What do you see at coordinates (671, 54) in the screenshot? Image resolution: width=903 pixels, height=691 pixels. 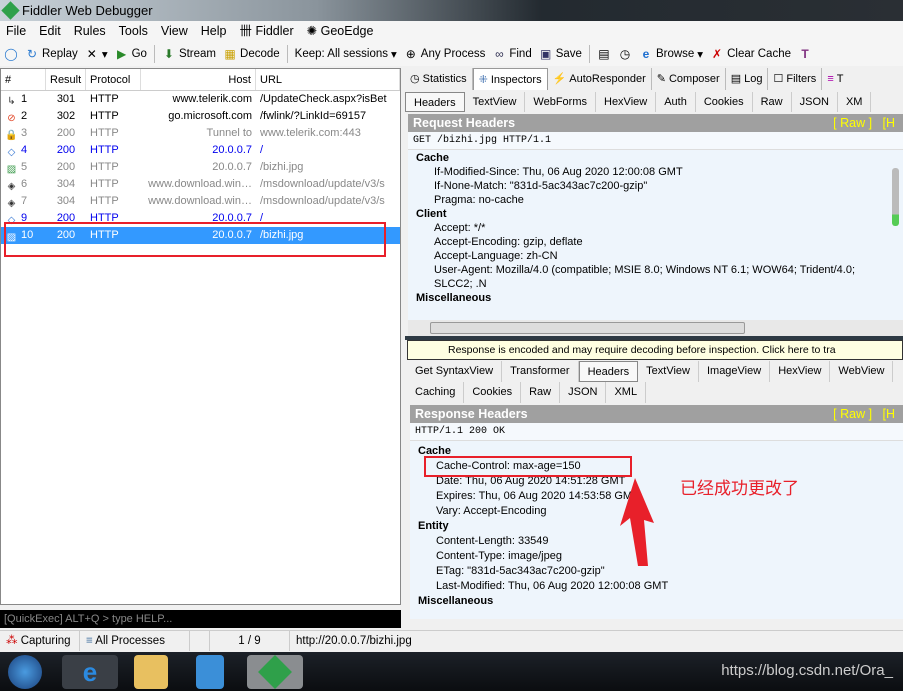 I see `browse-button: e Browse ▾` at bounding box center [671, 54].